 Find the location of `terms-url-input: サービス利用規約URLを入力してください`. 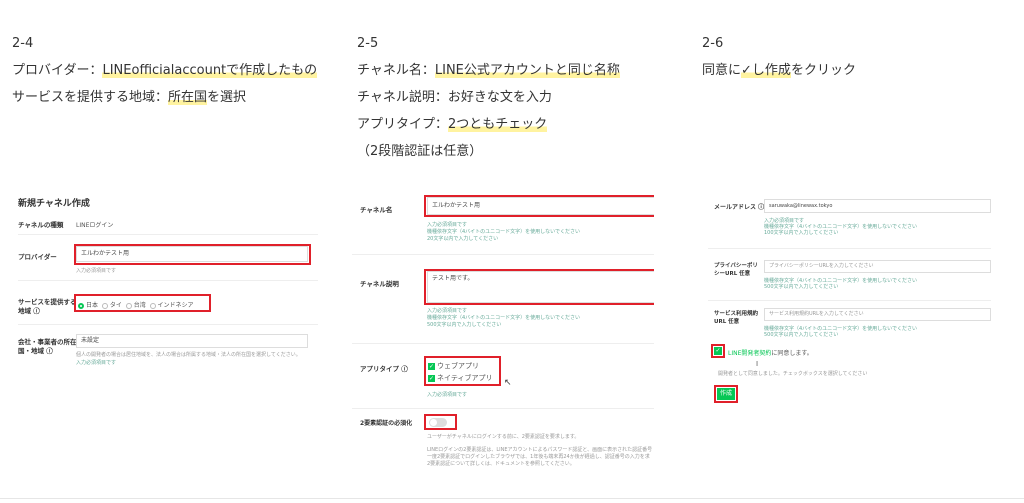

terms-url-input: サービス利用規約URLを入力してください is located at coordinates (877, 314).